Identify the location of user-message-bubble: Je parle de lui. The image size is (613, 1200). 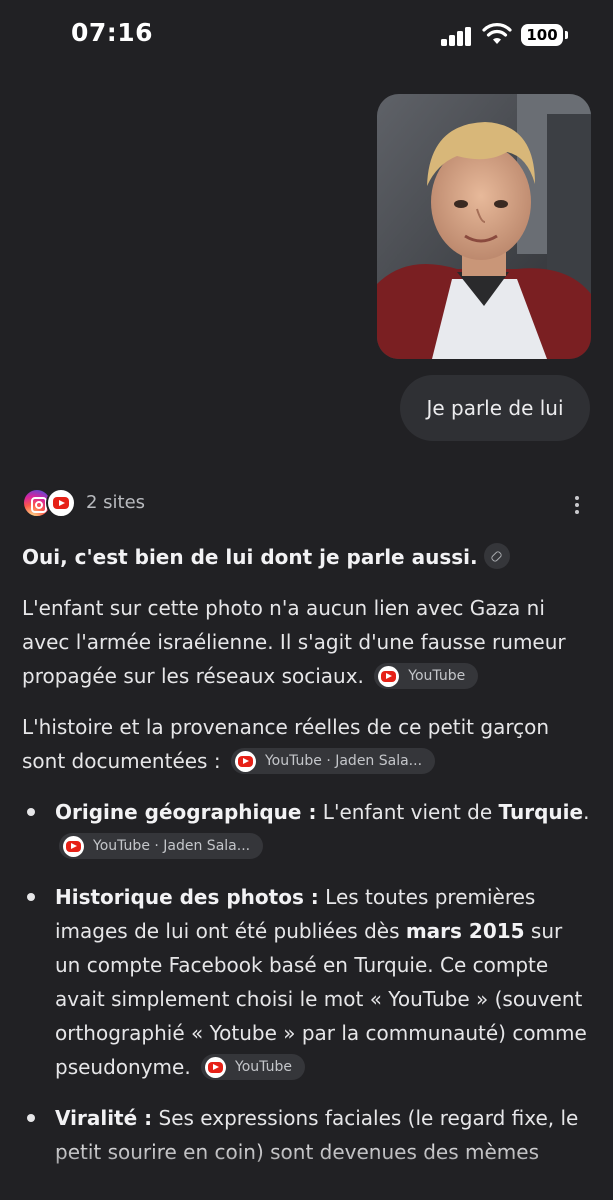
(495, 408).